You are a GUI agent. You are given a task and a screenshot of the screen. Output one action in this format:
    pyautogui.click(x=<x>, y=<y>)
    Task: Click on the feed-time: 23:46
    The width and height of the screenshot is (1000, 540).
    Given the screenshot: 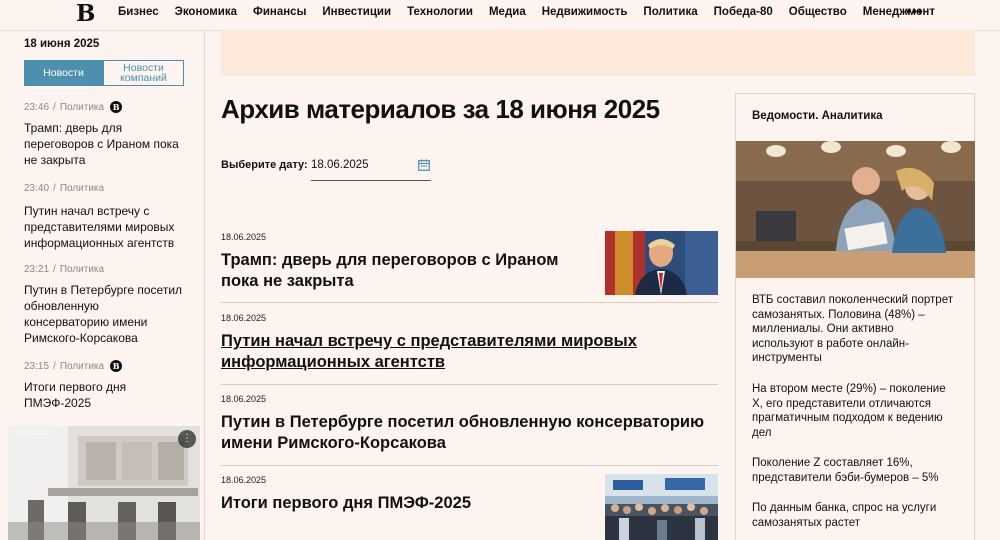 What is the action you would take?
    pyautogui.click(x=37, y=107)
    